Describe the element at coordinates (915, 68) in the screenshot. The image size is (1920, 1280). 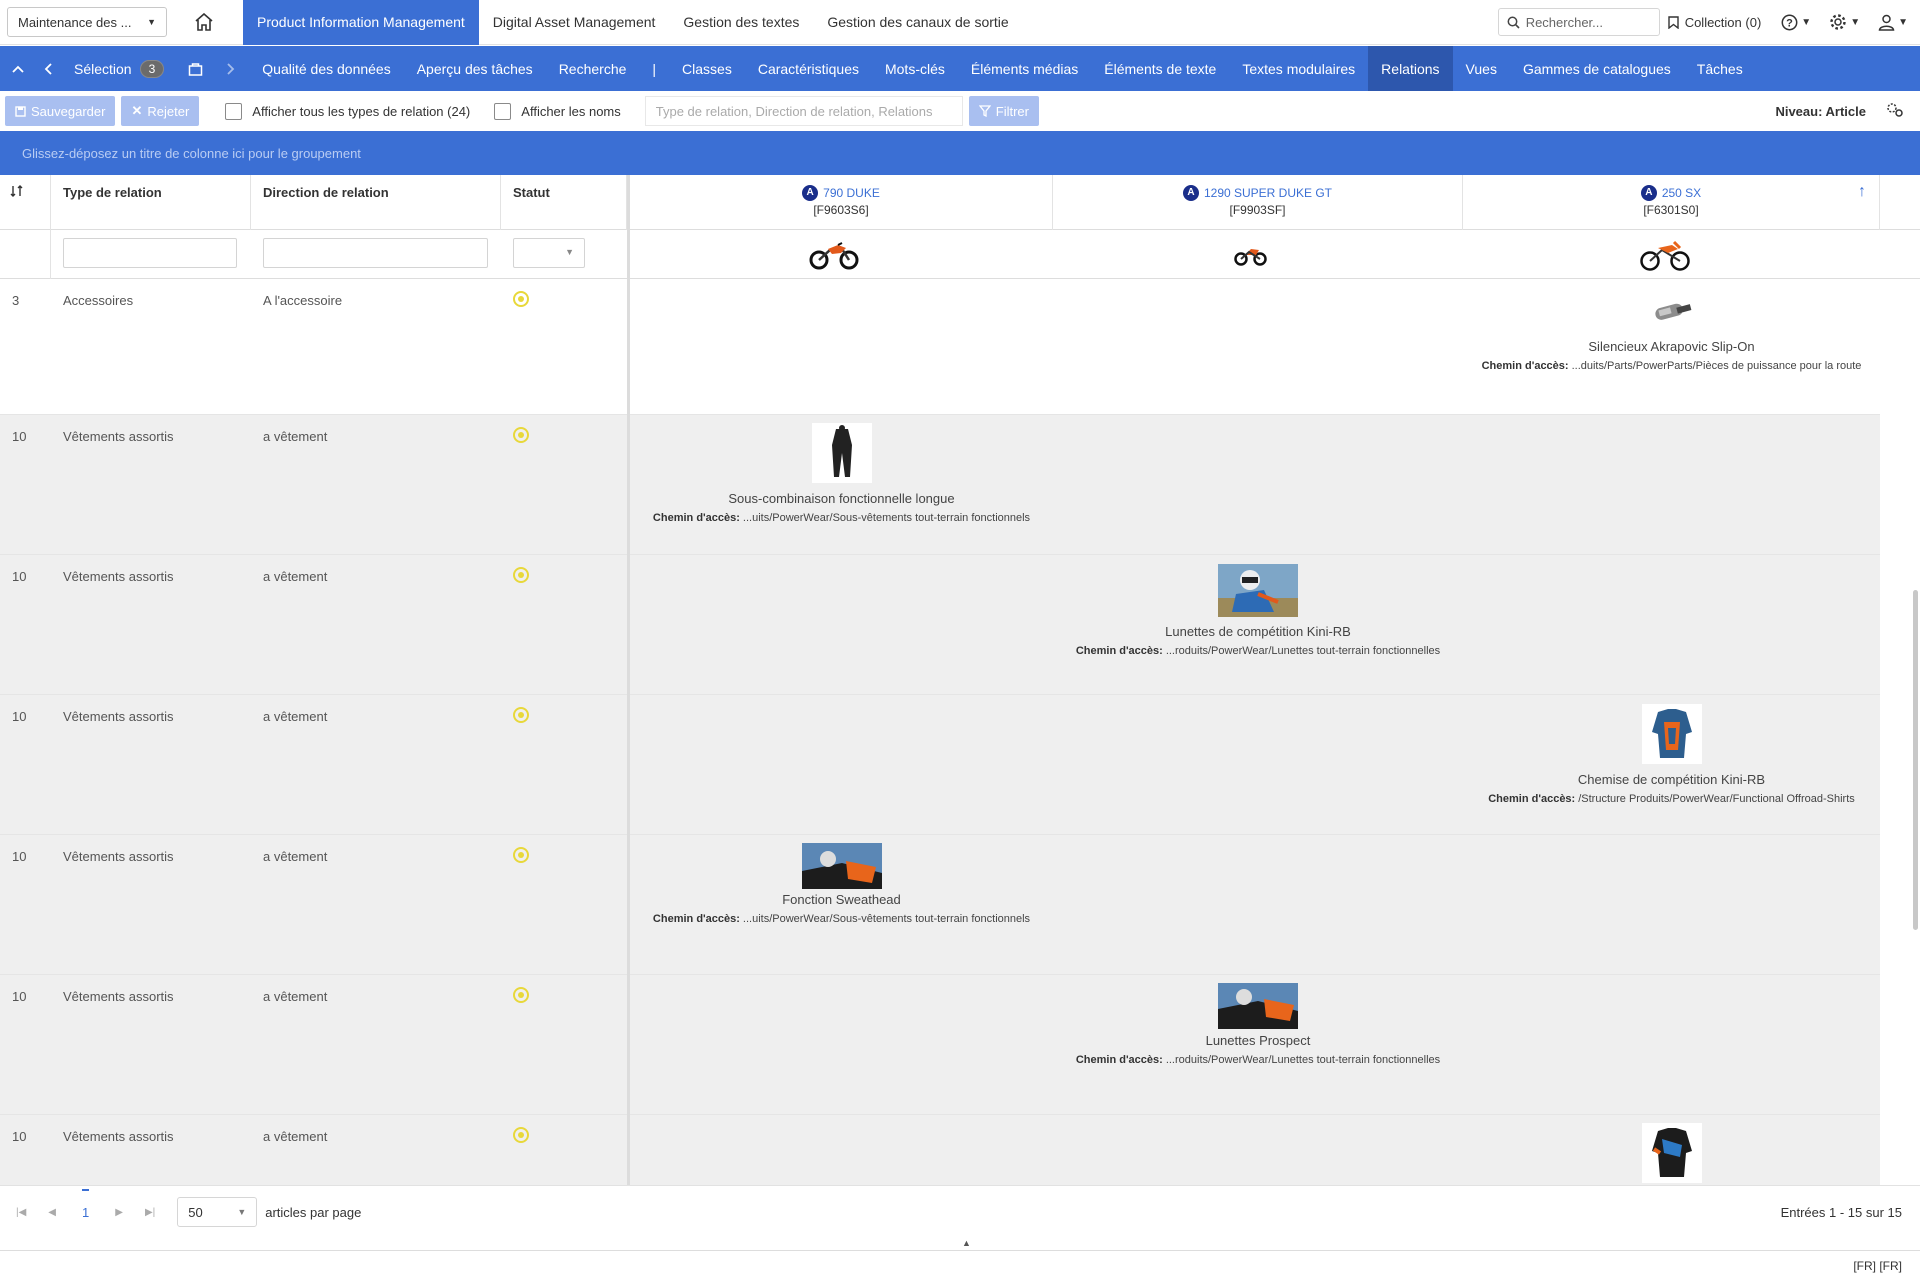
I see `nav-item-keywords: Mots-clés` at that location.